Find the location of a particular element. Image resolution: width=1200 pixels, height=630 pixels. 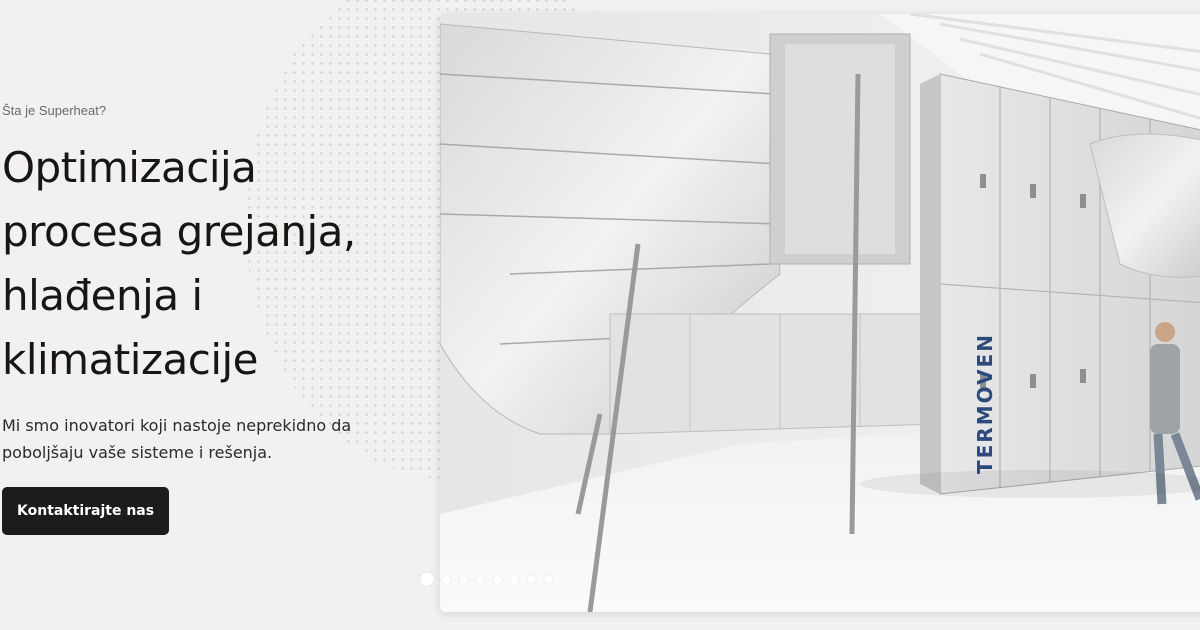

contact-us-button: Kontaktirajte nas is located at coordinates (86, 511).